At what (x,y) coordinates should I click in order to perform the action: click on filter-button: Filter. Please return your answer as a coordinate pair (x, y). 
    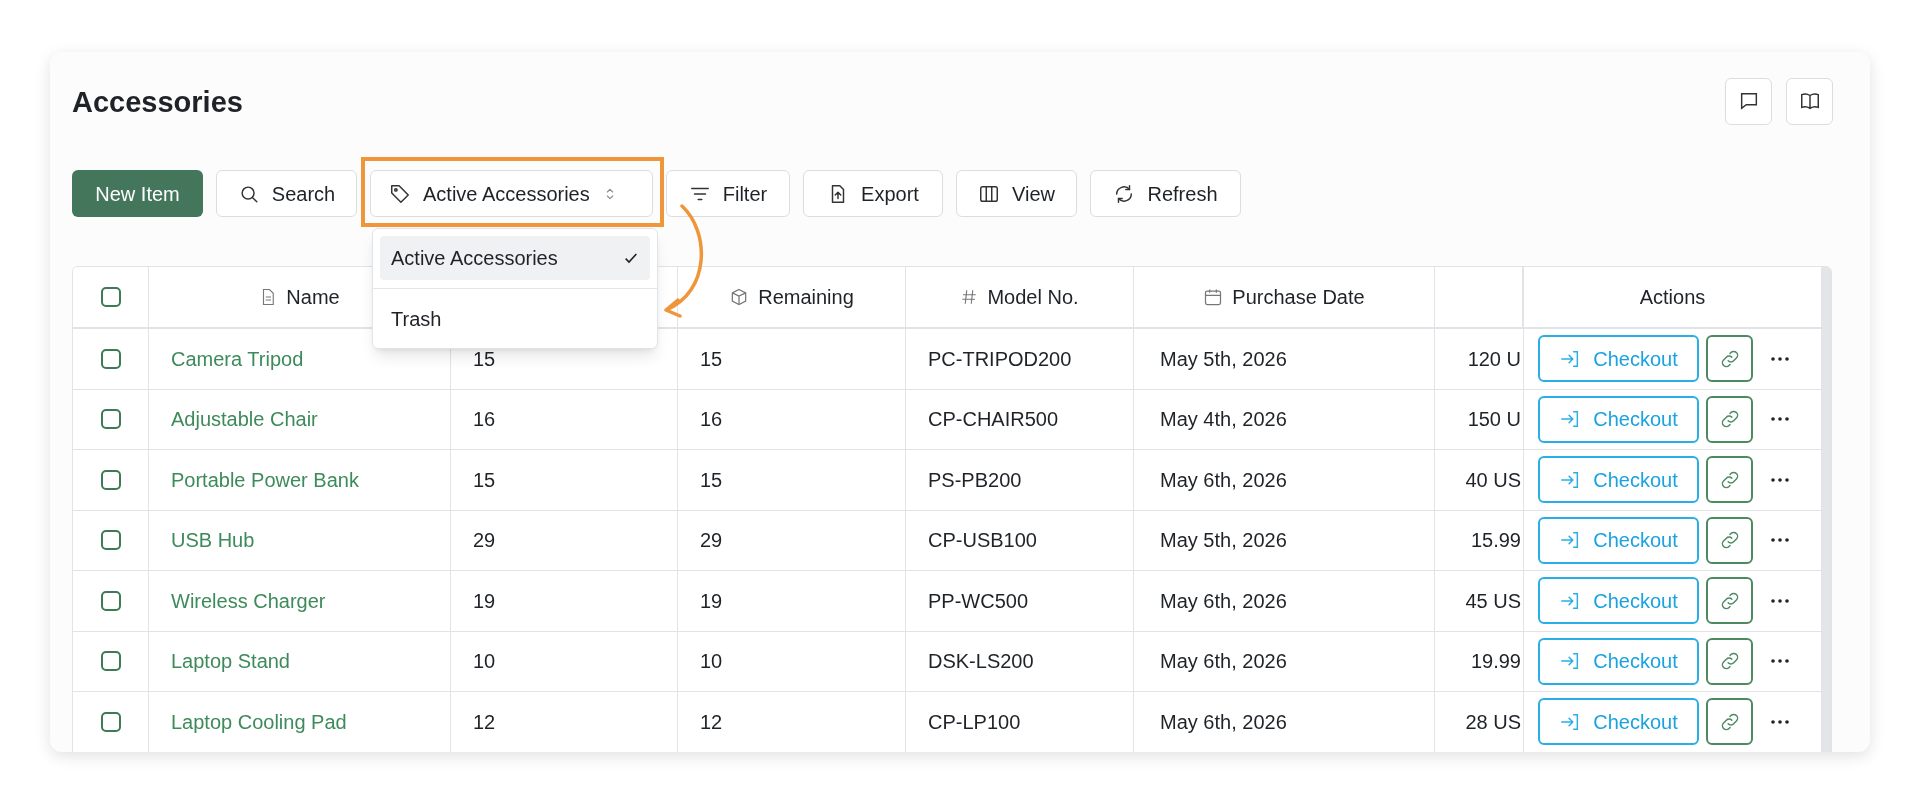
    Looking at the image, I should click on (728, 193).